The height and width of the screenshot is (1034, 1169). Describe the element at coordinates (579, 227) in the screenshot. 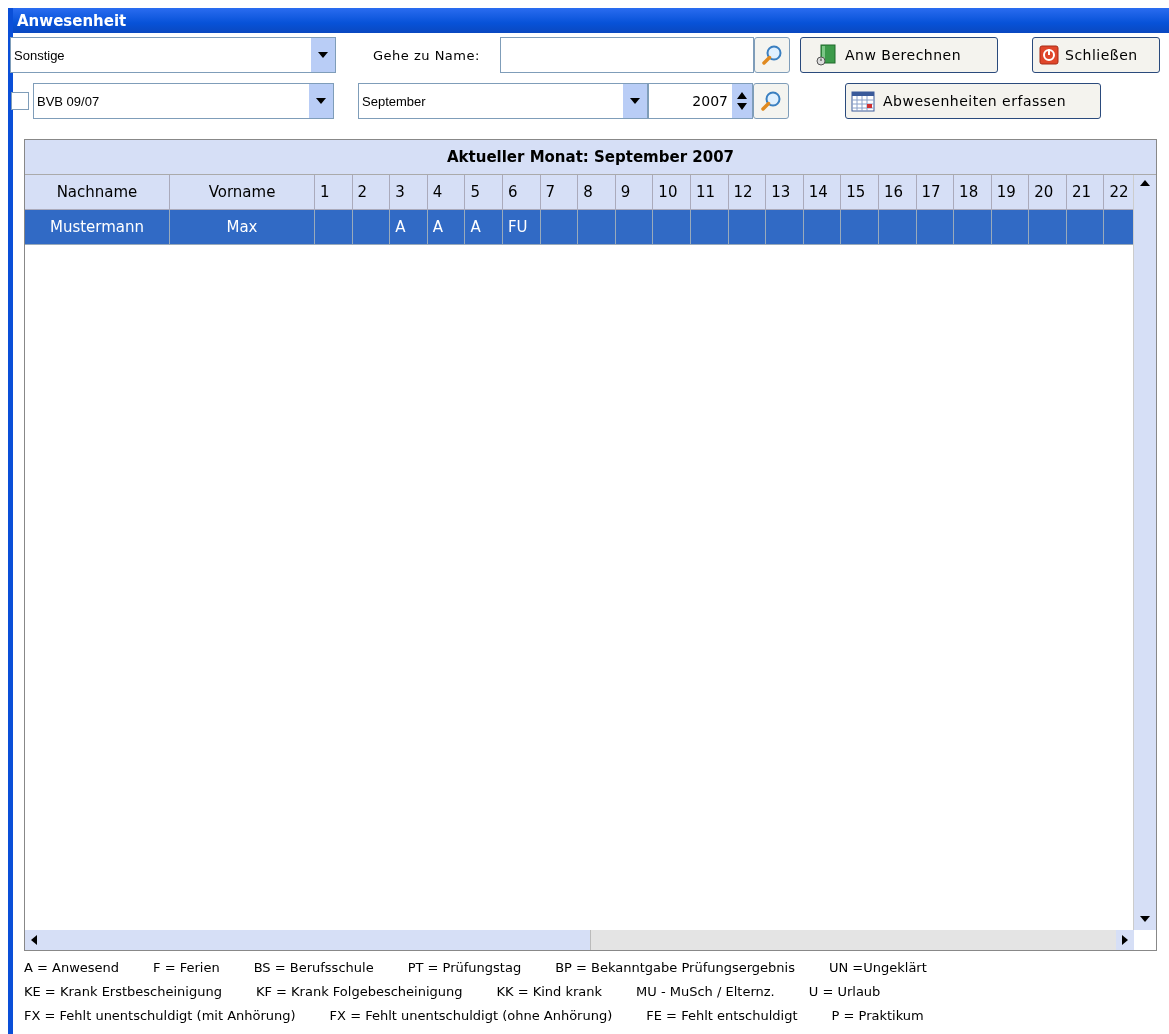

I see `table-row: Mustermann Max A A A FU` at that location.